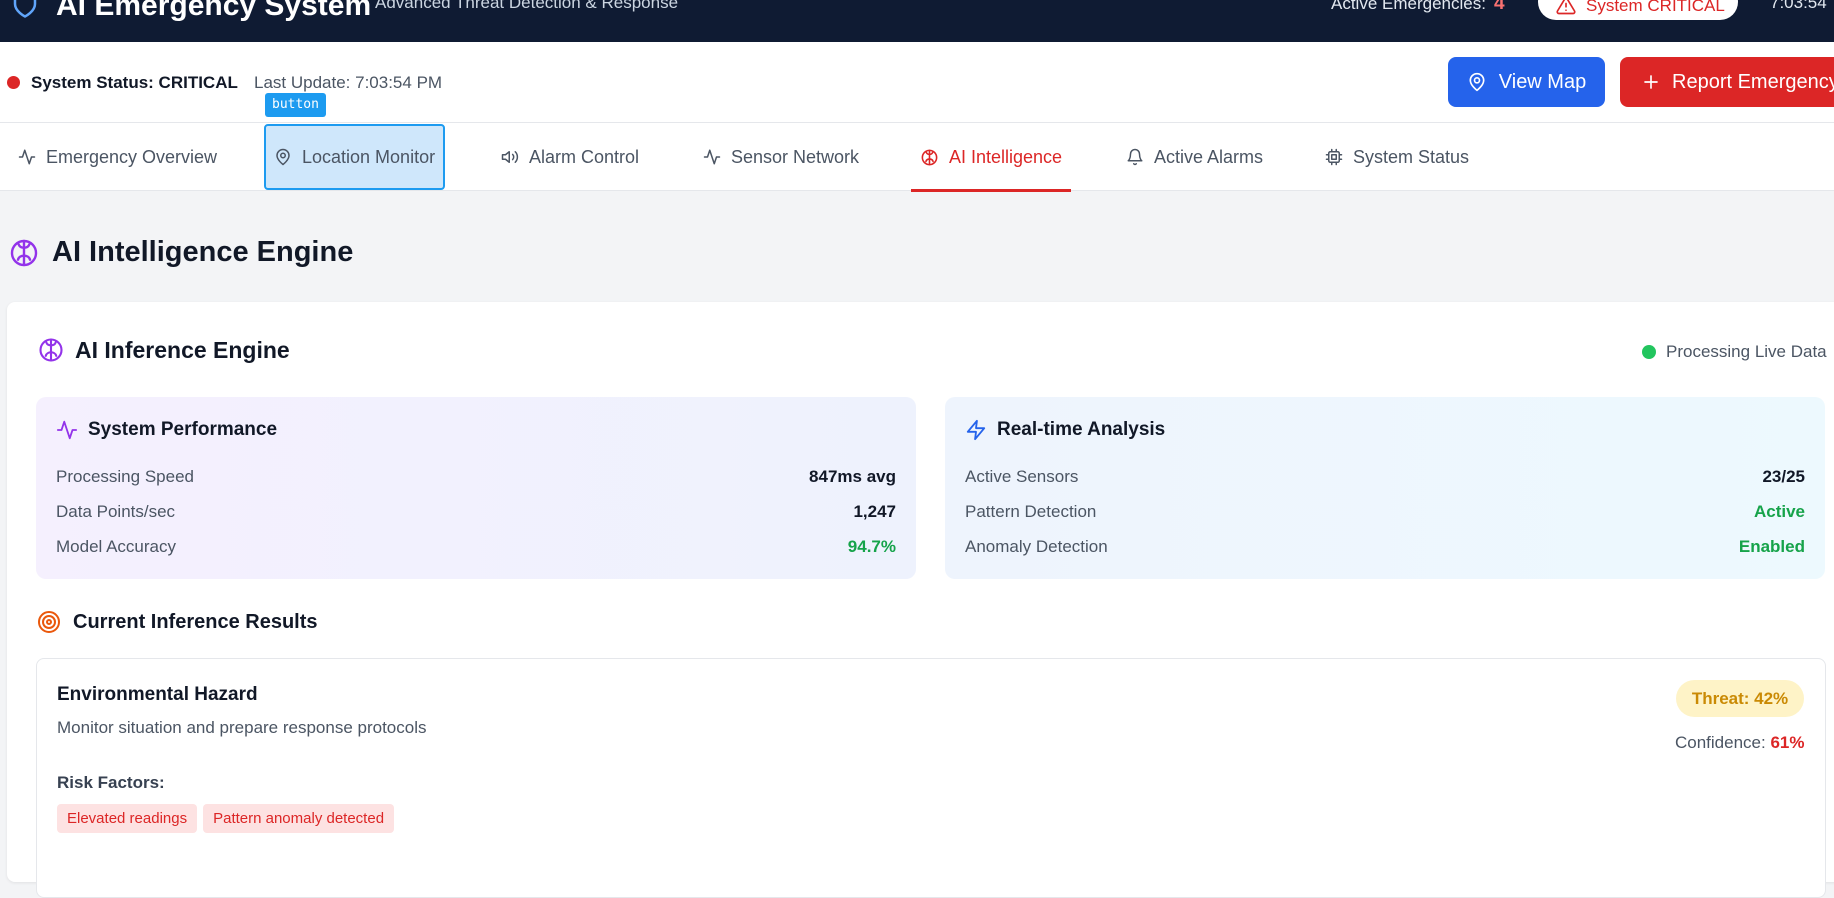 Image resolution: width=1834 pixels, height=898 pixels. What do you see at coordinates (874, 511) in the screenshot?
I see `metric-value: 1,247` at bounding box center [874, 511].